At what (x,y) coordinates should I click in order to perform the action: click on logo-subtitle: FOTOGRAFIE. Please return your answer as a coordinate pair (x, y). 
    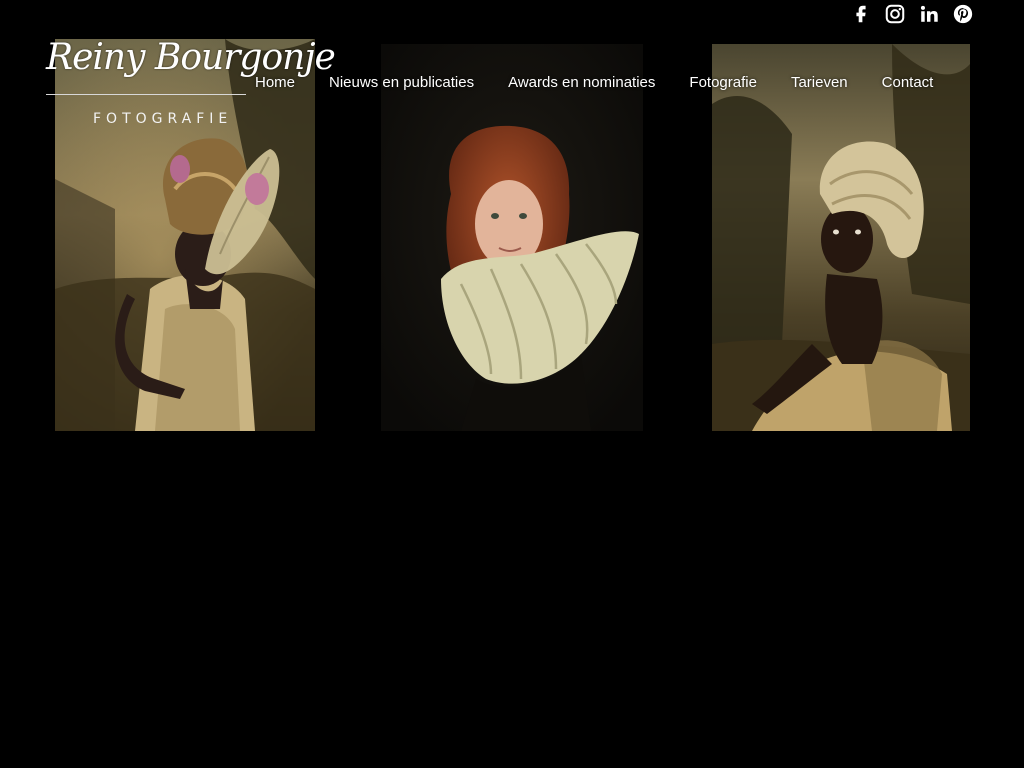
    Looking at the image, I should click on (163, 119).